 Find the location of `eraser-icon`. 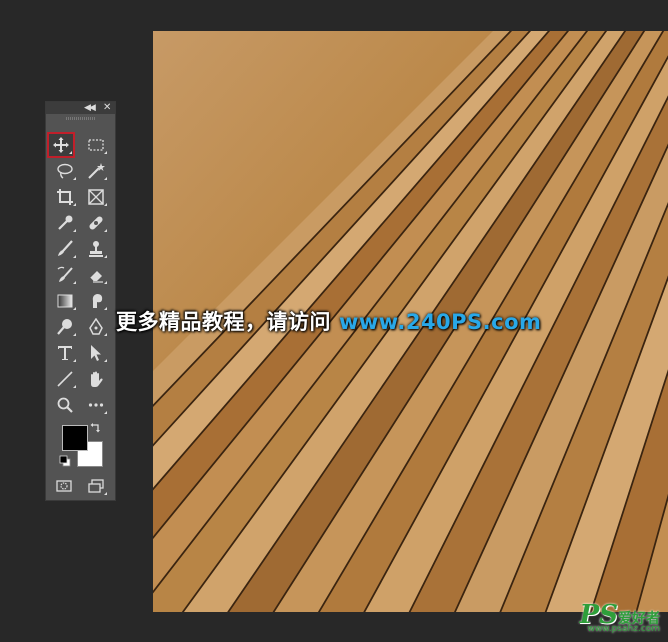

eraser-icon is located at coordinates (96, 277).